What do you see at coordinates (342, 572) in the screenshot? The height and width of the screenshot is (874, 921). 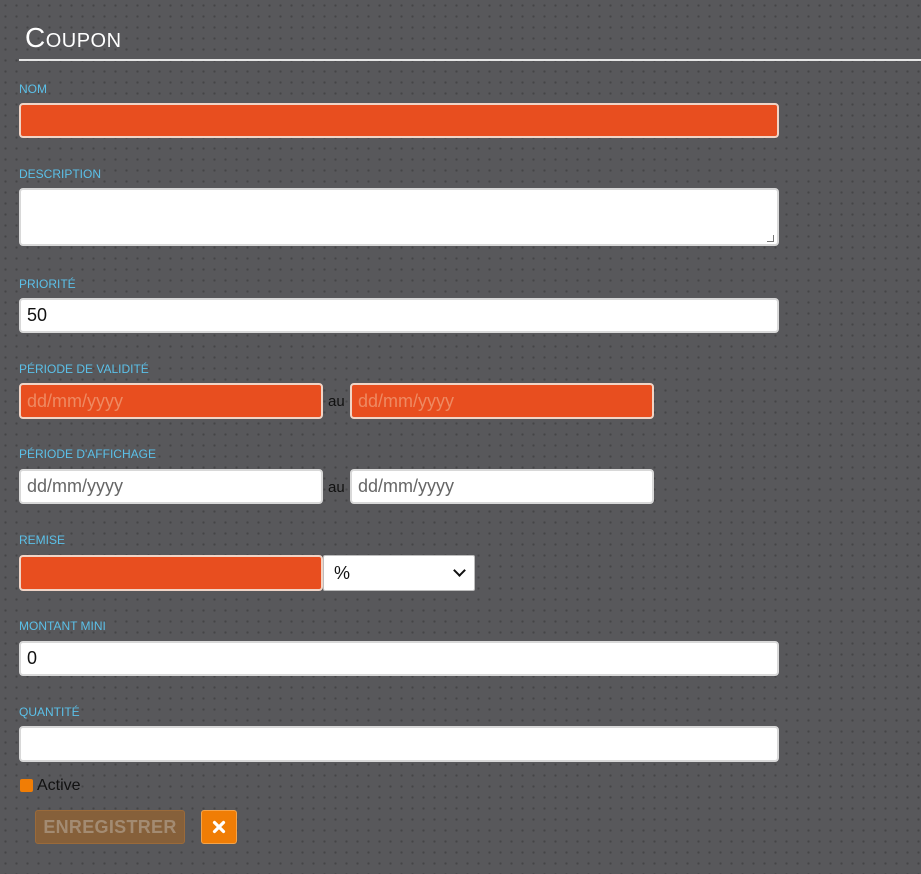 I see `remise-unit-value: %` at bounding box center [342, 572].